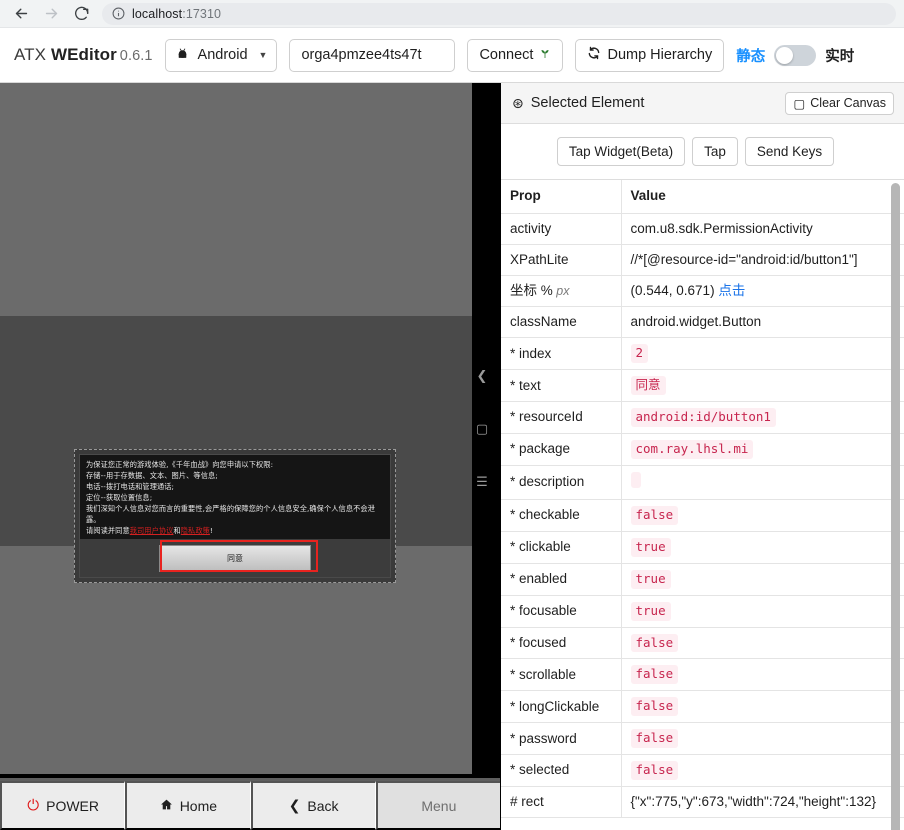 The width and height of the screenshot is (904, 830). Describe the element at coordinates (221, 55) in the screenshot. I see `platform-select: Android ▼` at that location.